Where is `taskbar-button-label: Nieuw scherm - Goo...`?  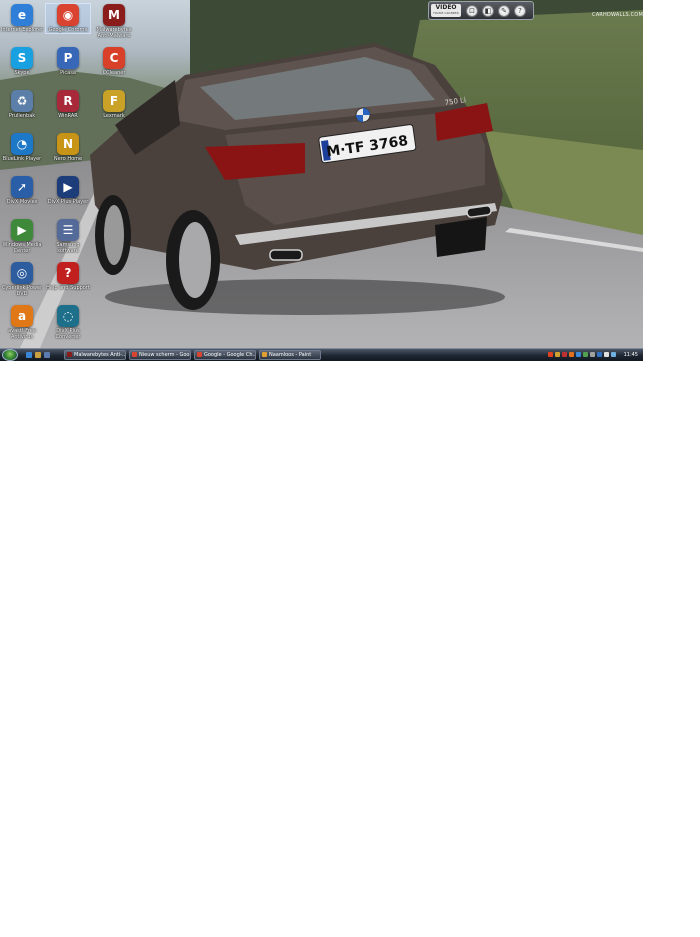 taskbar-button-label: Nieuw scherm - Goo... is located at coordinates (165, 355).